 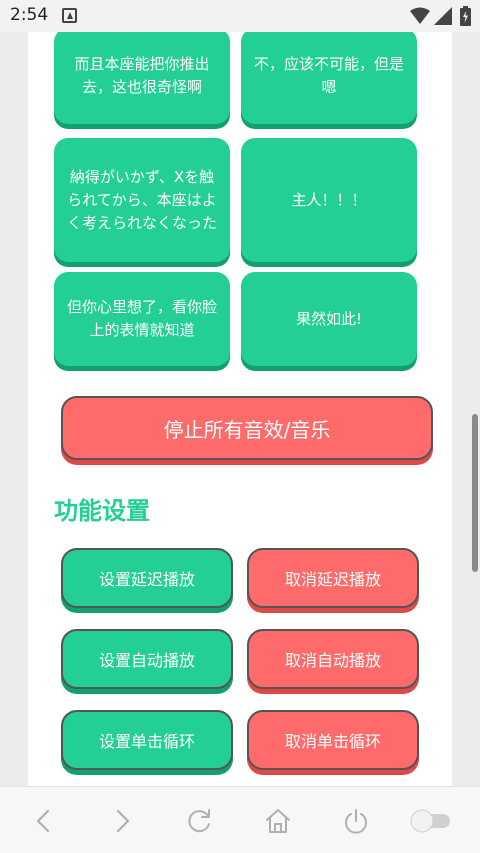 What do you see at coordinates (329, 78) in the screenshot?
I see `sound-button: 不，应该不可能，但是嗯` at bounding box center [329, 78].